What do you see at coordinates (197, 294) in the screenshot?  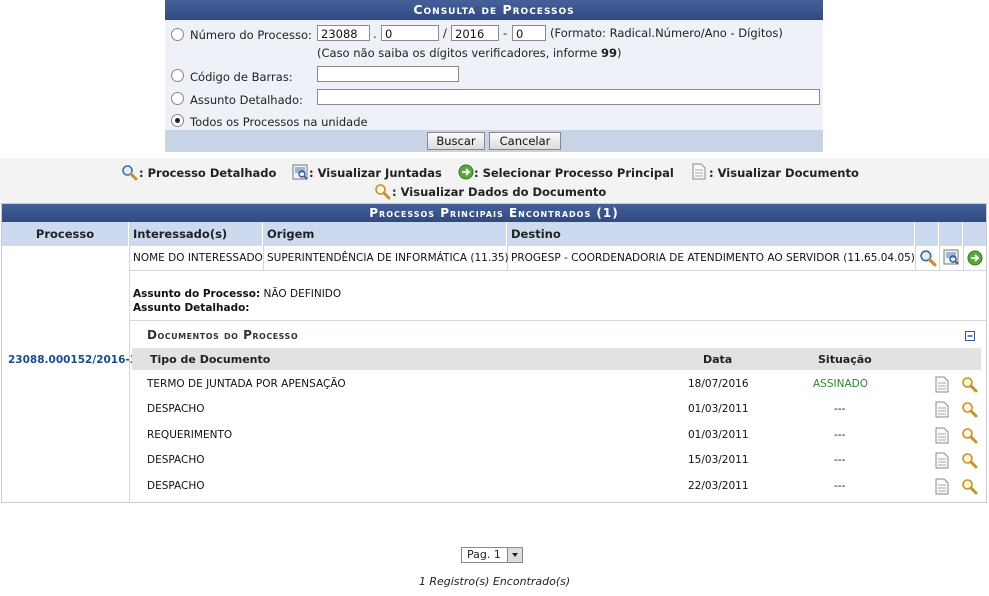 I see `assunto-processo-label: Assunto do Processo:` at bounding box center [197, 294].